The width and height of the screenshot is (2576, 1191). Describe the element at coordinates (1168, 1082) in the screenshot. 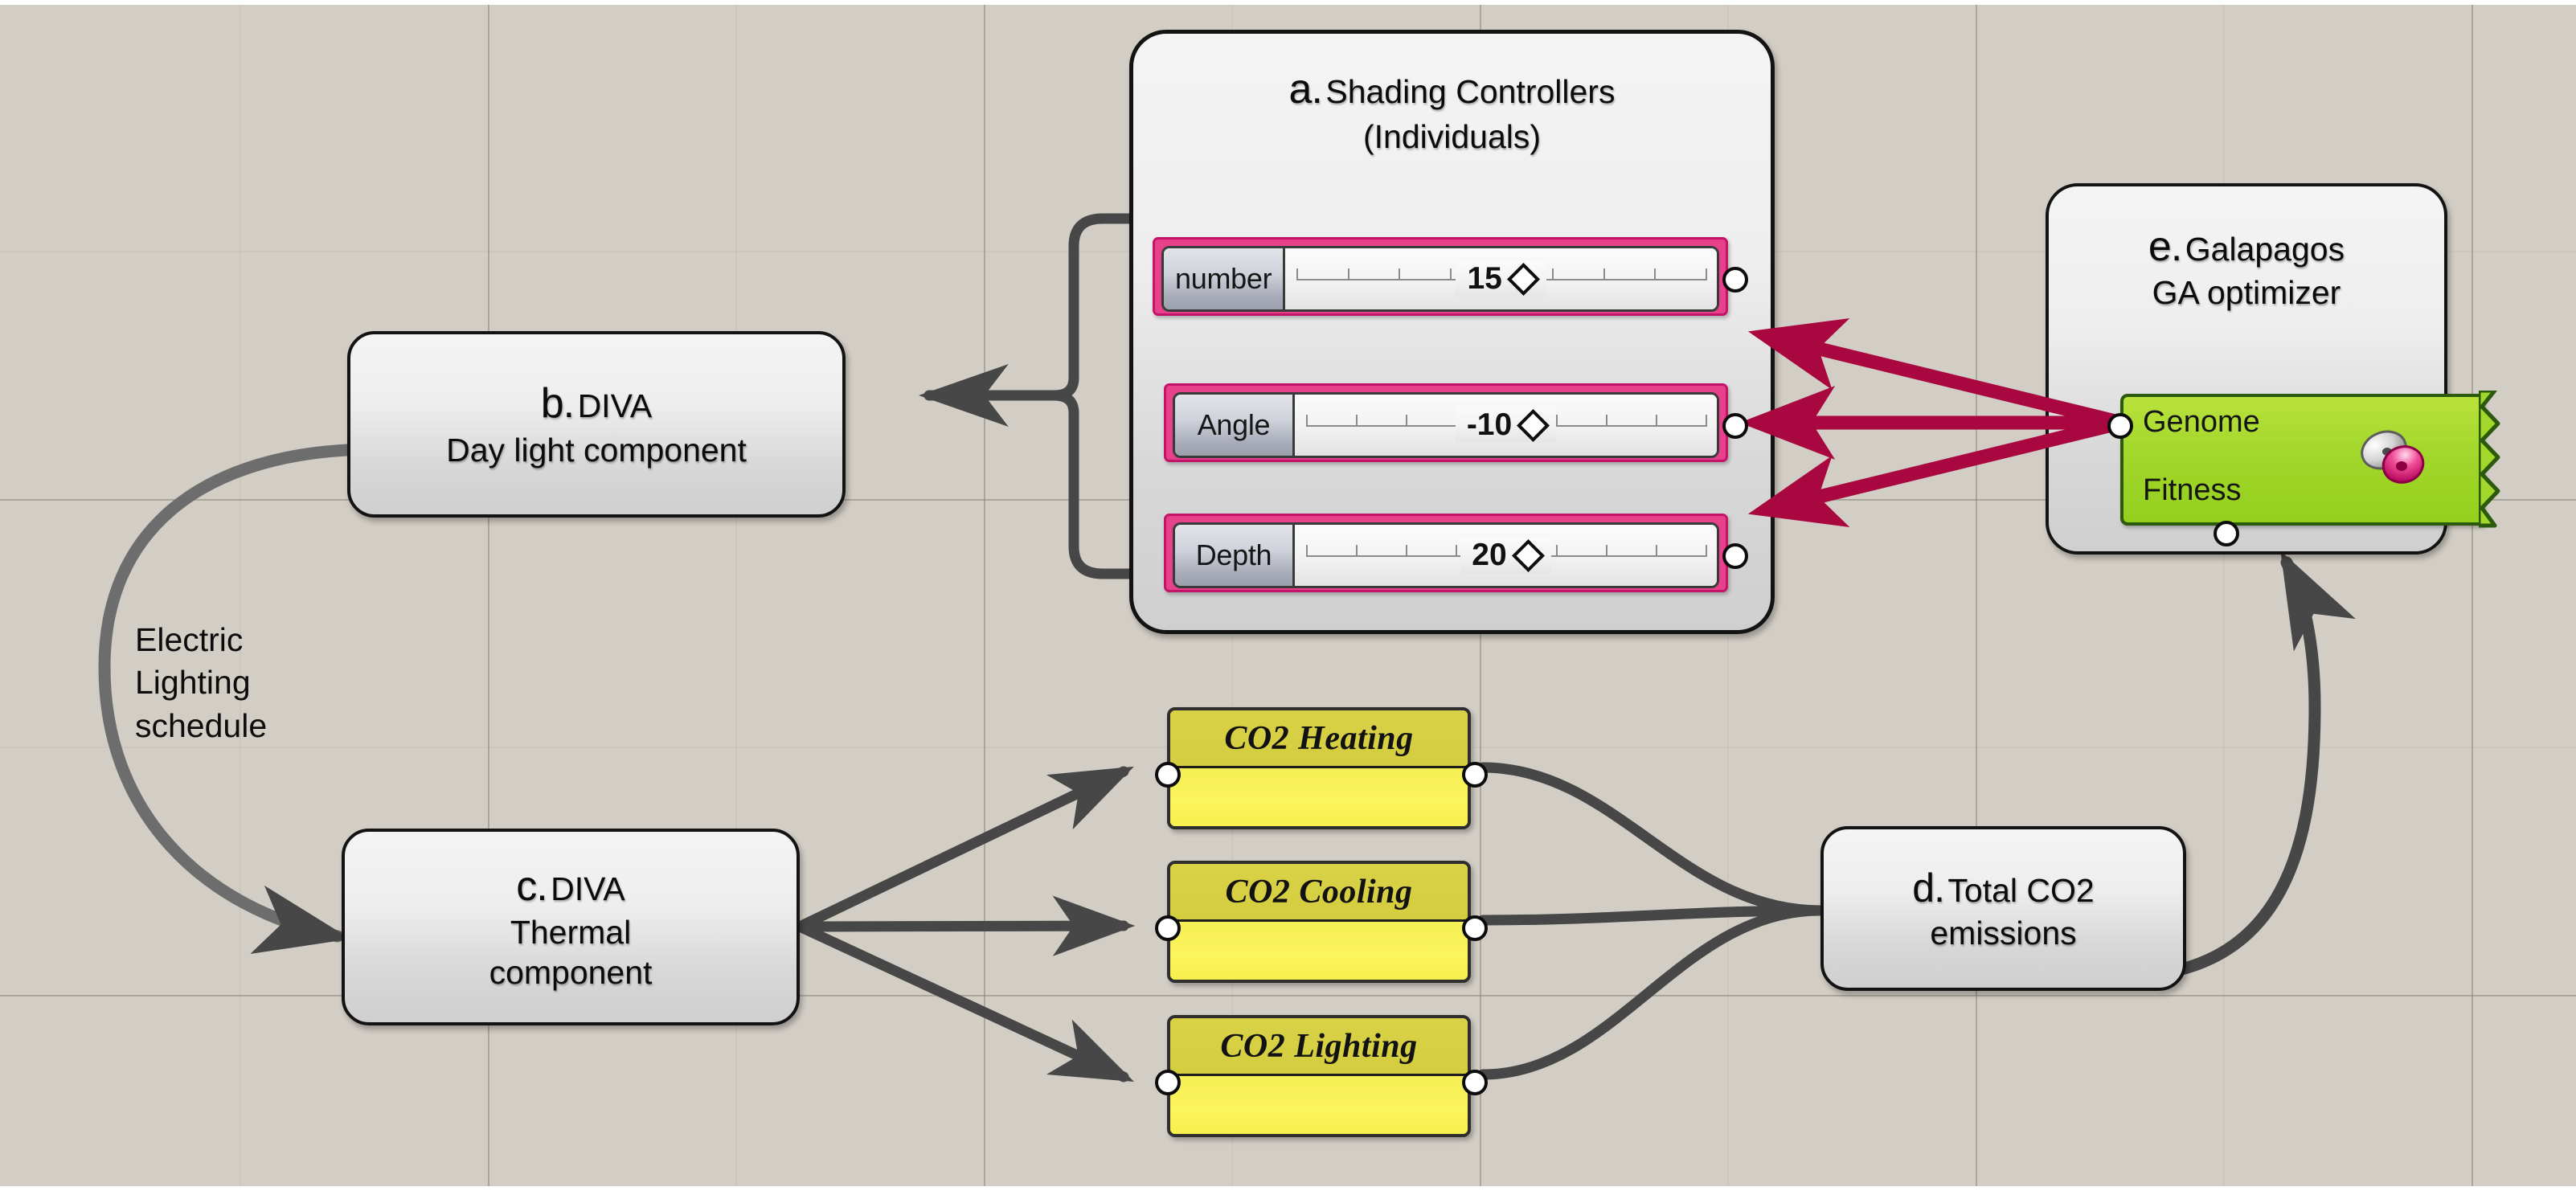

I see `co2-lighting-input-port` at that location.